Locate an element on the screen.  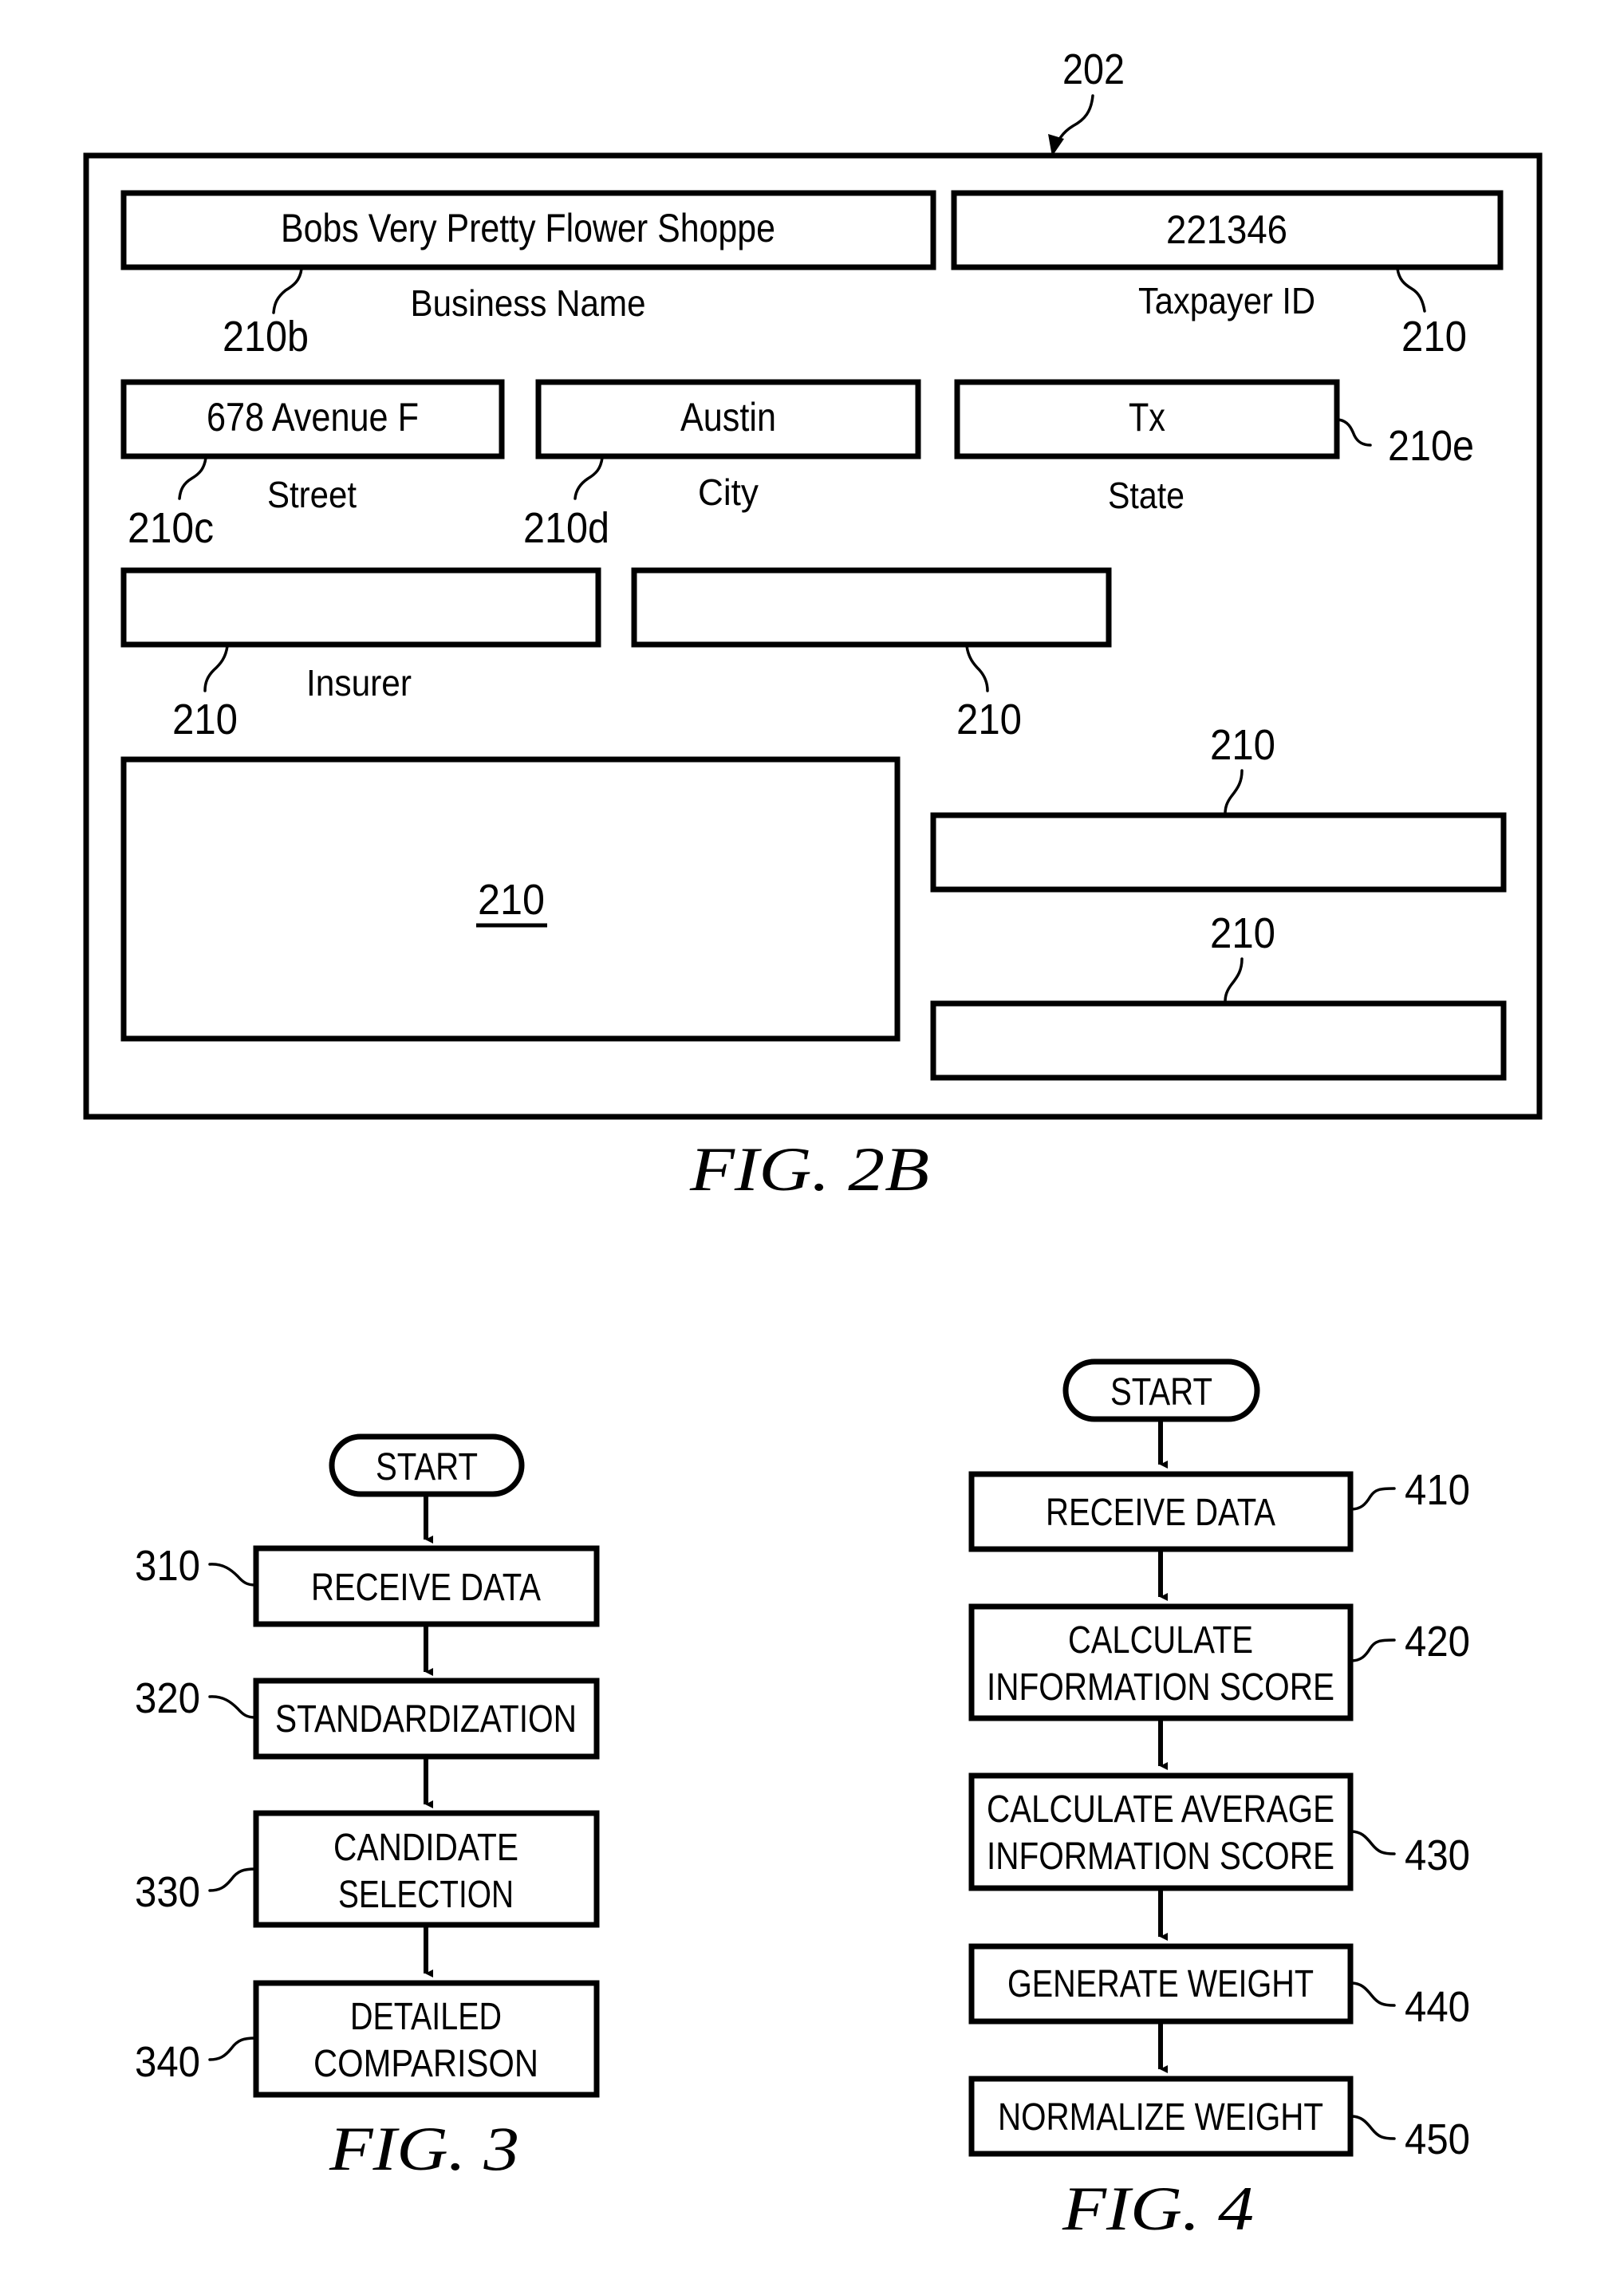
fig3-step-330-line1: CANDIDATE is located at coordinates (426, 1848).